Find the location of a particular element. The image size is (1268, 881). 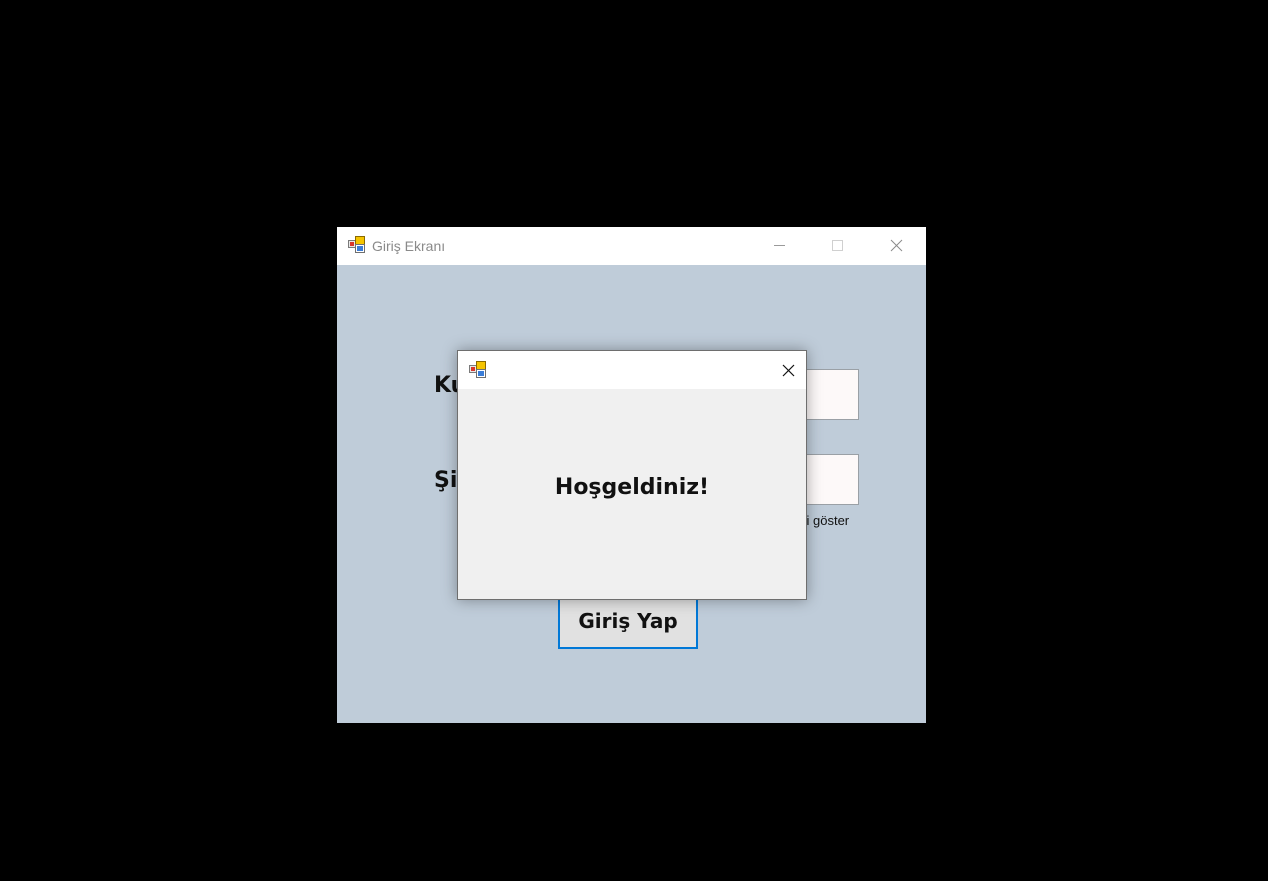

minimize-button is located at coordinates (779, 246).